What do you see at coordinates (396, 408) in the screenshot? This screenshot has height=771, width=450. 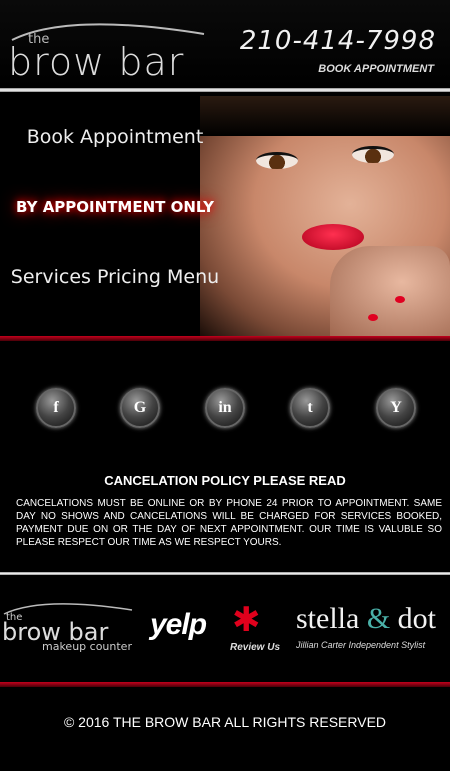 I see `yahoo-icon: Y` at bounding box center [396, 408].